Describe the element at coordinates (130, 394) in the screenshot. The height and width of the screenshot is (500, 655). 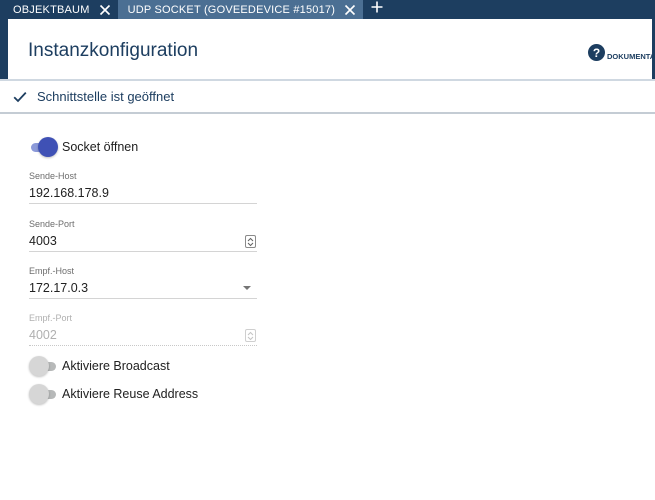
I see `reuse-address-label: Aktiviere Reuse Address` at that location.